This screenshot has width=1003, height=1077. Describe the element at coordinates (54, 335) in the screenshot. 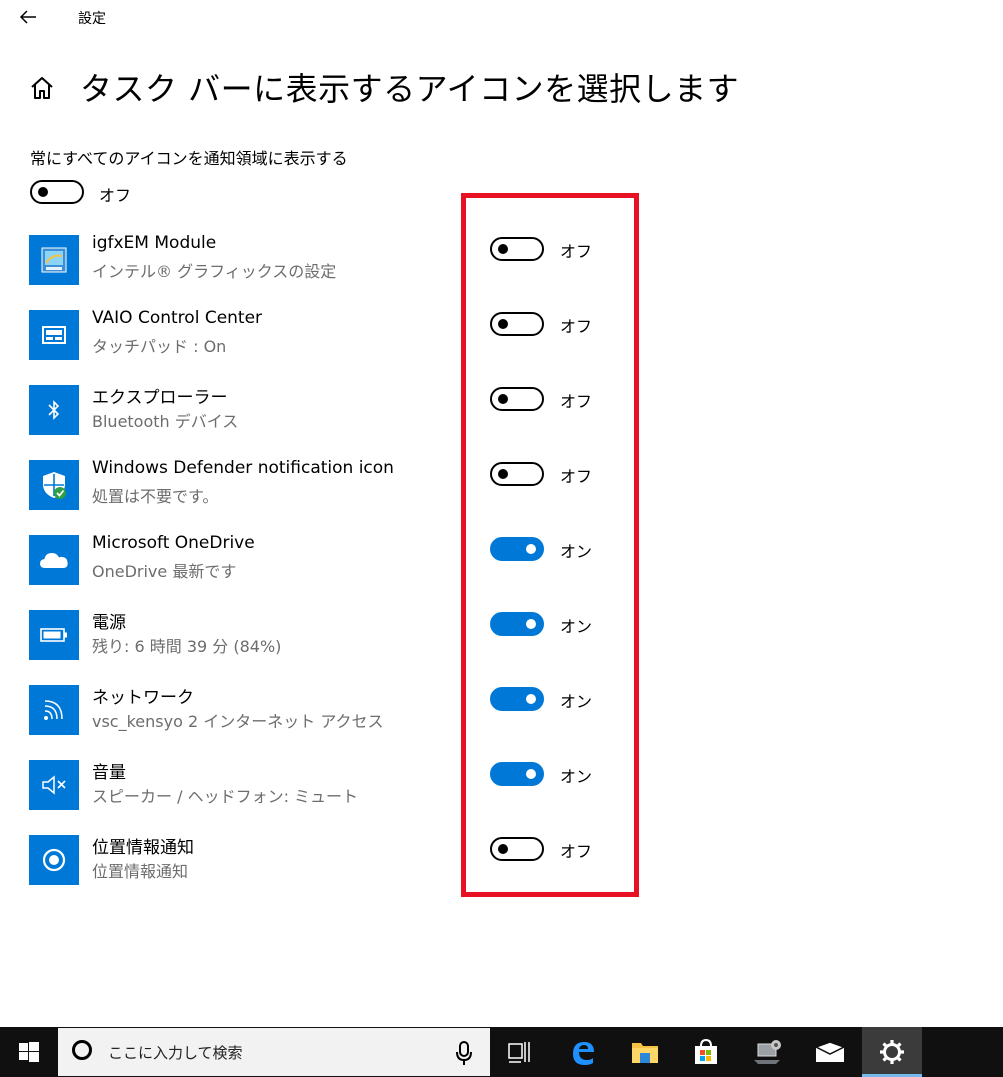

I see `touchpad-icon` at that location.